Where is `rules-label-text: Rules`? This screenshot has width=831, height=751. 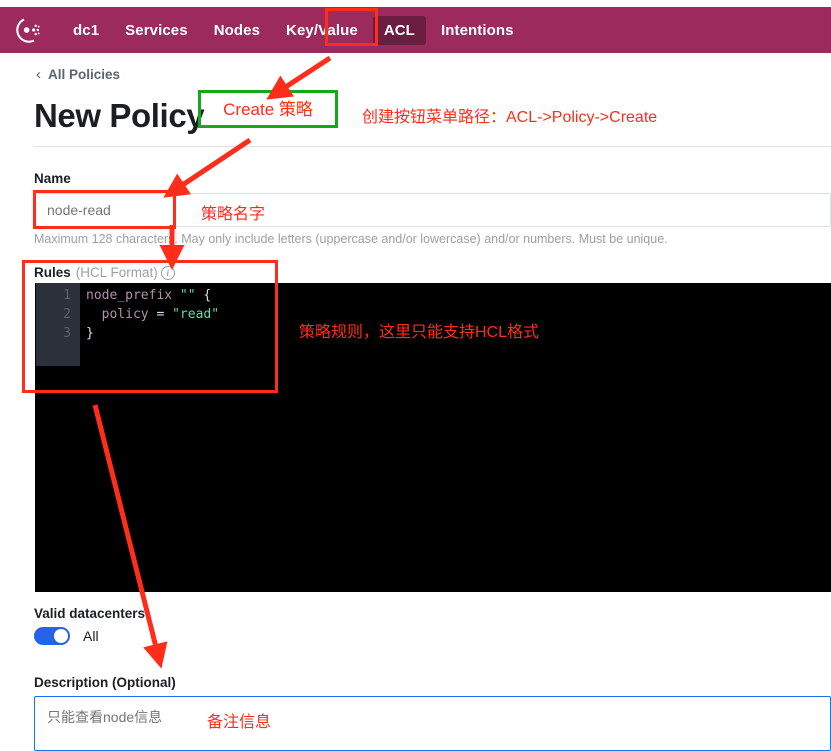 rules-label-text: Rules is located at coordinates (52, 272).